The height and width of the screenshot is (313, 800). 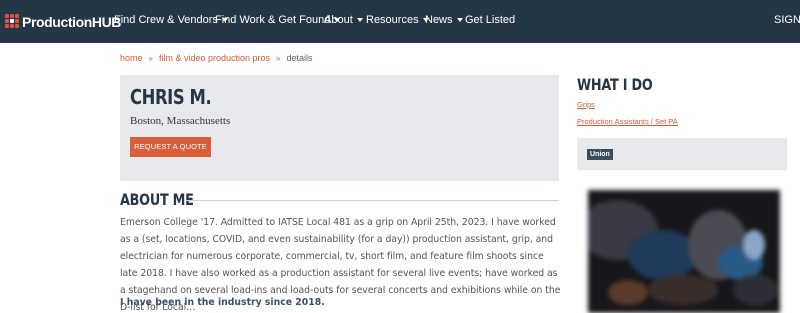 I want to click on nav-item-label: Find Work & Get Found, so click(x=273, y=20).